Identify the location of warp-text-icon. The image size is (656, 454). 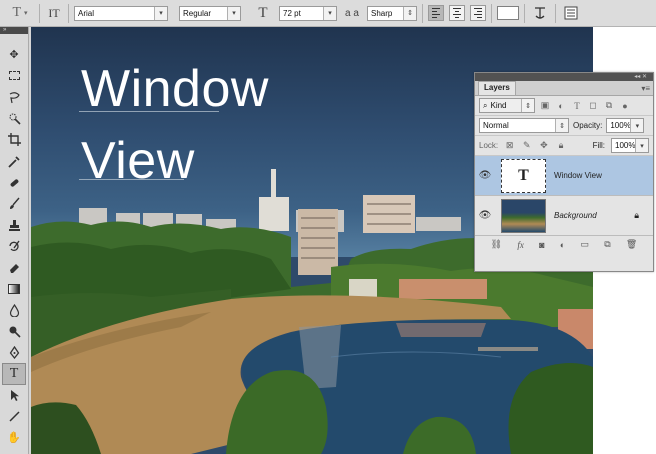
(540, 13).